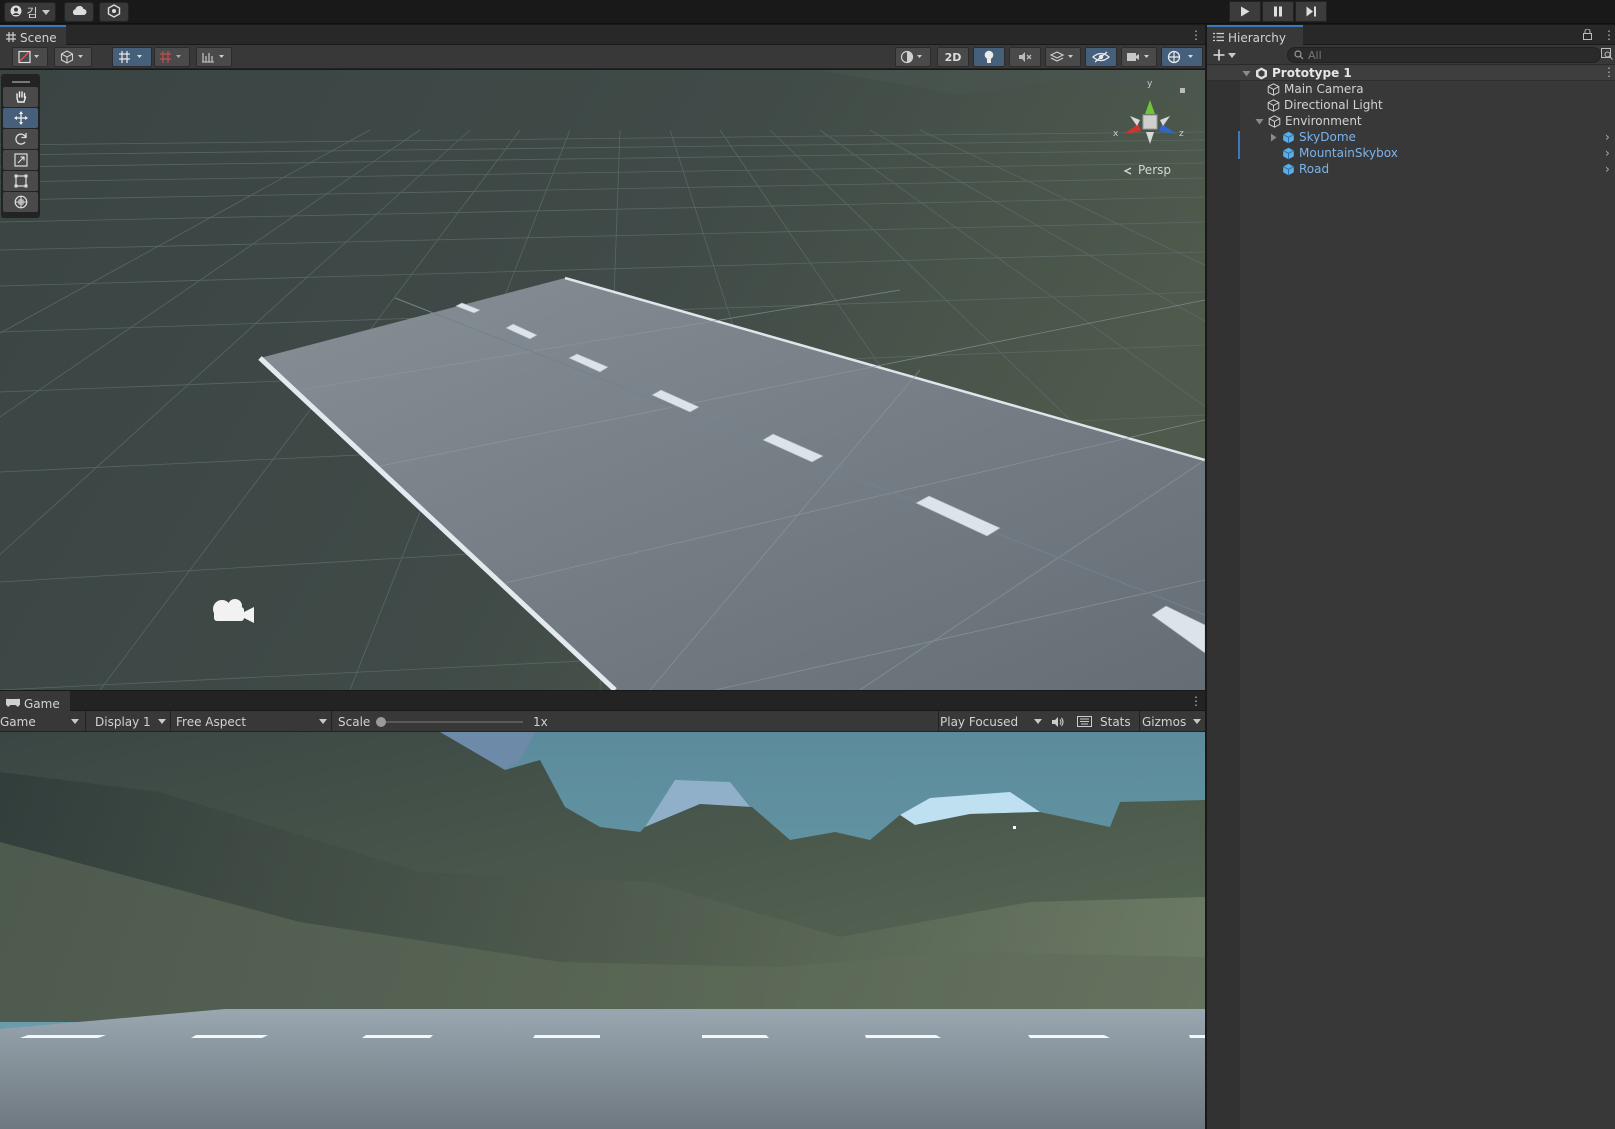  I want to click on hierarchy-item-label: Road, so click(1314, 169).